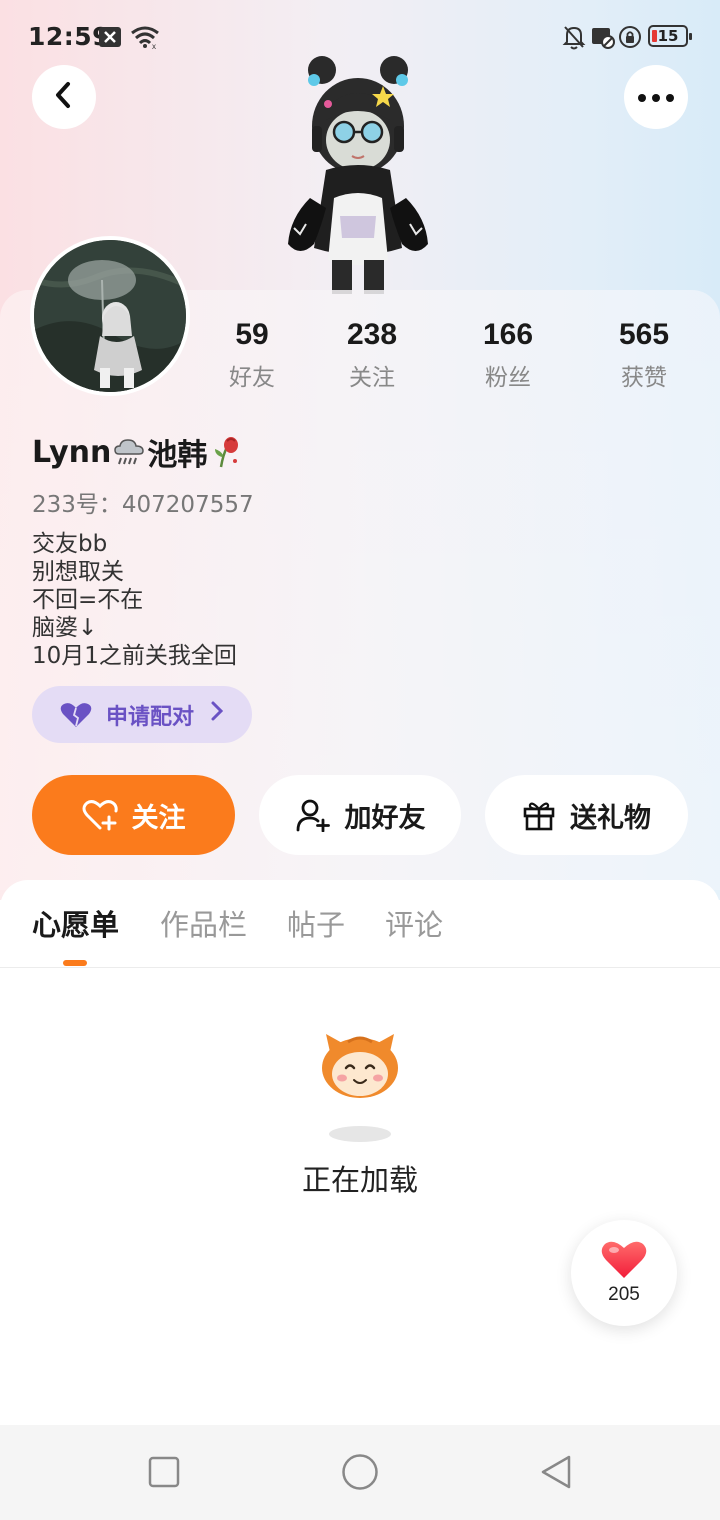 Image resolution: width=720 pixels, height=1520 pixels. I want to click on tab-comments: 评论, so click(414, 923).